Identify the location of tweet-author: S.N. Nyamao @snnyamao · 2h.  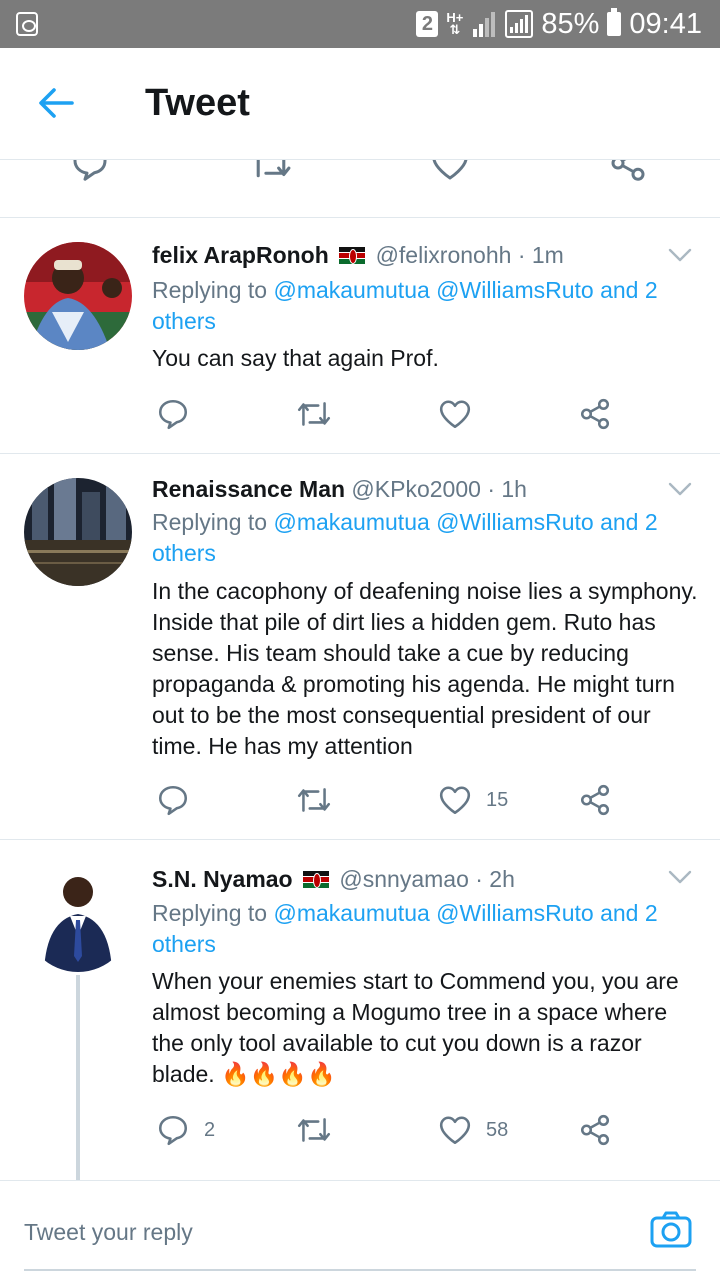
(333, 879).